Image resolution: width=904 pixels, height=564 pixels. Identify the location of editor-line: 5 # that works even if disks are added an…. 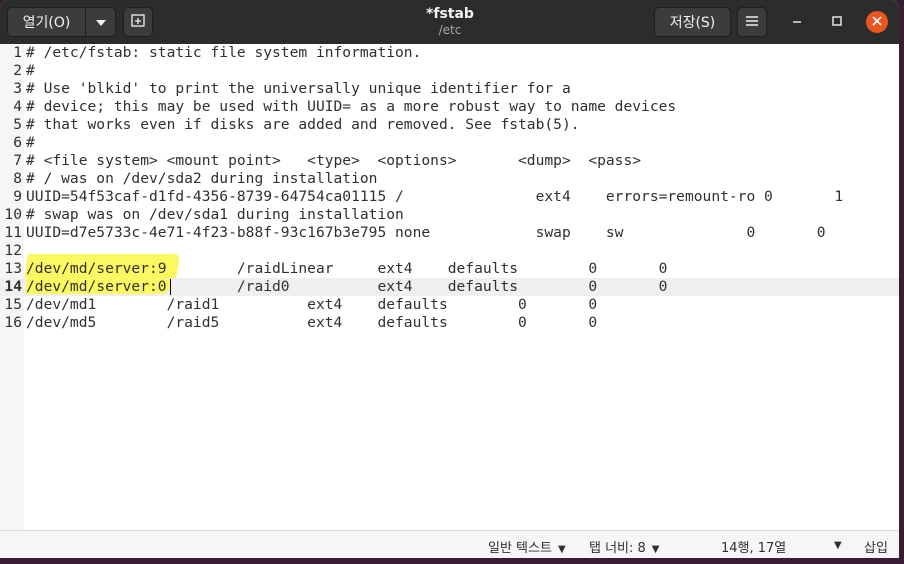
(449, 125).